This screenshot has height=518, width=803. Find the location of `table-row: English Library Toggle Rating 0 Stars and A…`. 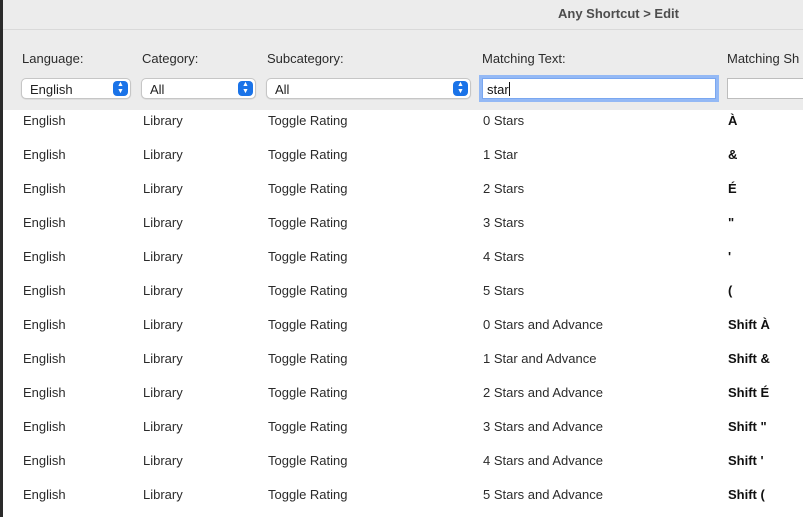

table-row: English Library Toggle Rating 0 Stars and A… is located at coordinates (413, 331).